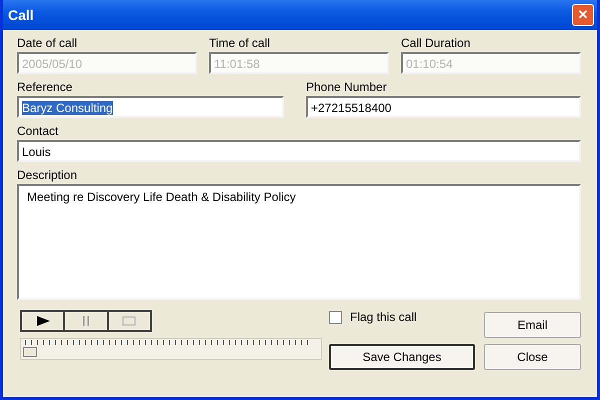  Describe the element at coordinates (30, 352) in the screenshot. I see `slider-thumb` at that location.